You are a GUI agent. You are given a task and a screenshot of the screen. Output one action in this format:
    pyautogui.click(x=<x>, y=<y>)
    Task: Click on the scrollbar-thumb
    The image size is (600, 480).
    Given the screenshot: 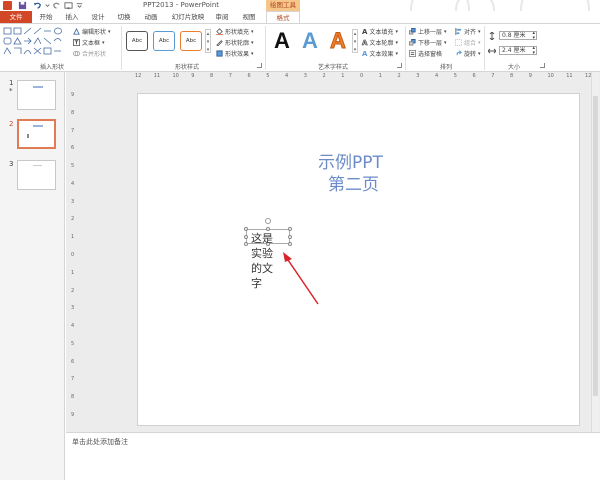 What is the action you would take?
    pyautogui.click(x=595, y=246)
    